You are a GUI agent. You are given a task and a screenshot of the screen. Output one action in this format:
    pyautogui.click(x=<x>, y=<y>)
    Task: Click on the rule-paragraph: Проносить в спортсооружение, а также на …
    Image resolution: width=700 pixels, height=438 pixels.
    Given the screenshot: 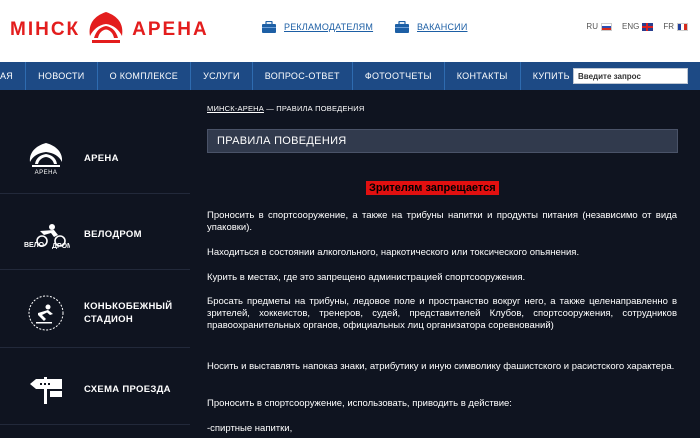 What is the action you would take?
    pyautogui.click(x=442, y=221)
    